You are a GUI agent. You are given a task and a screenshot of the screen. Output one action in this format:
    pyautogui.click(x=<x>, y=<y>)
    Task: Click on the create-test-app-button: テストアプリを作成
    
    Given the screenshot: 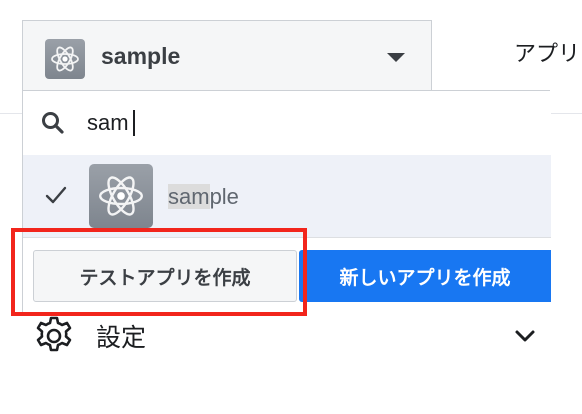 What is the action you would take?
    pyautogui.click(x=165, y=276)
    